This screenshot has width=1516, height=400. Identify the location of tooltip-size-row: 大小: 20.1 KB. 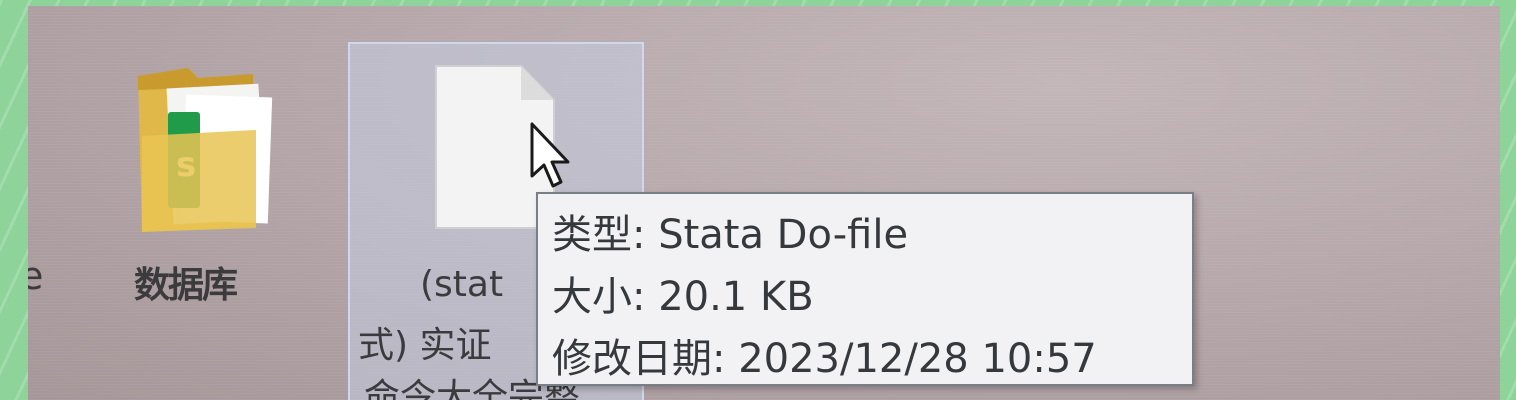
(683, 297).